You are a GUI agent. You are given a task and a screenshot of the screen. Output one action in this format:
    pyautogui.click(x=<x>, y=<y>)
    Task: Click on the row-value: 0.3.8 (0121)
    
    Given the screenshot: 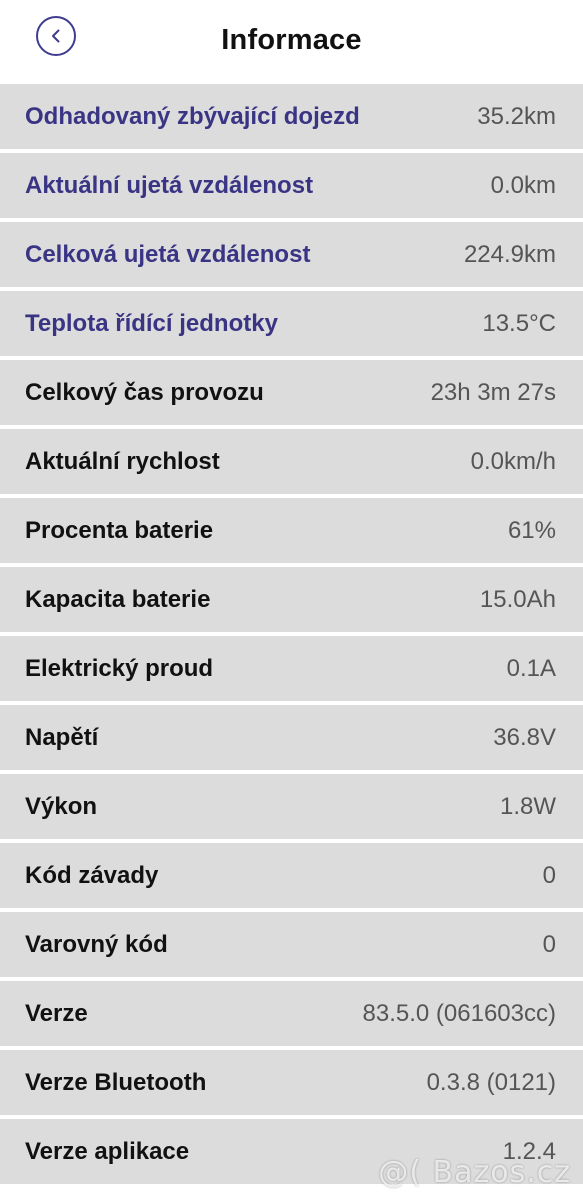 What is the action you would take?
    pyautogui.click(x=491, y=1082)
    